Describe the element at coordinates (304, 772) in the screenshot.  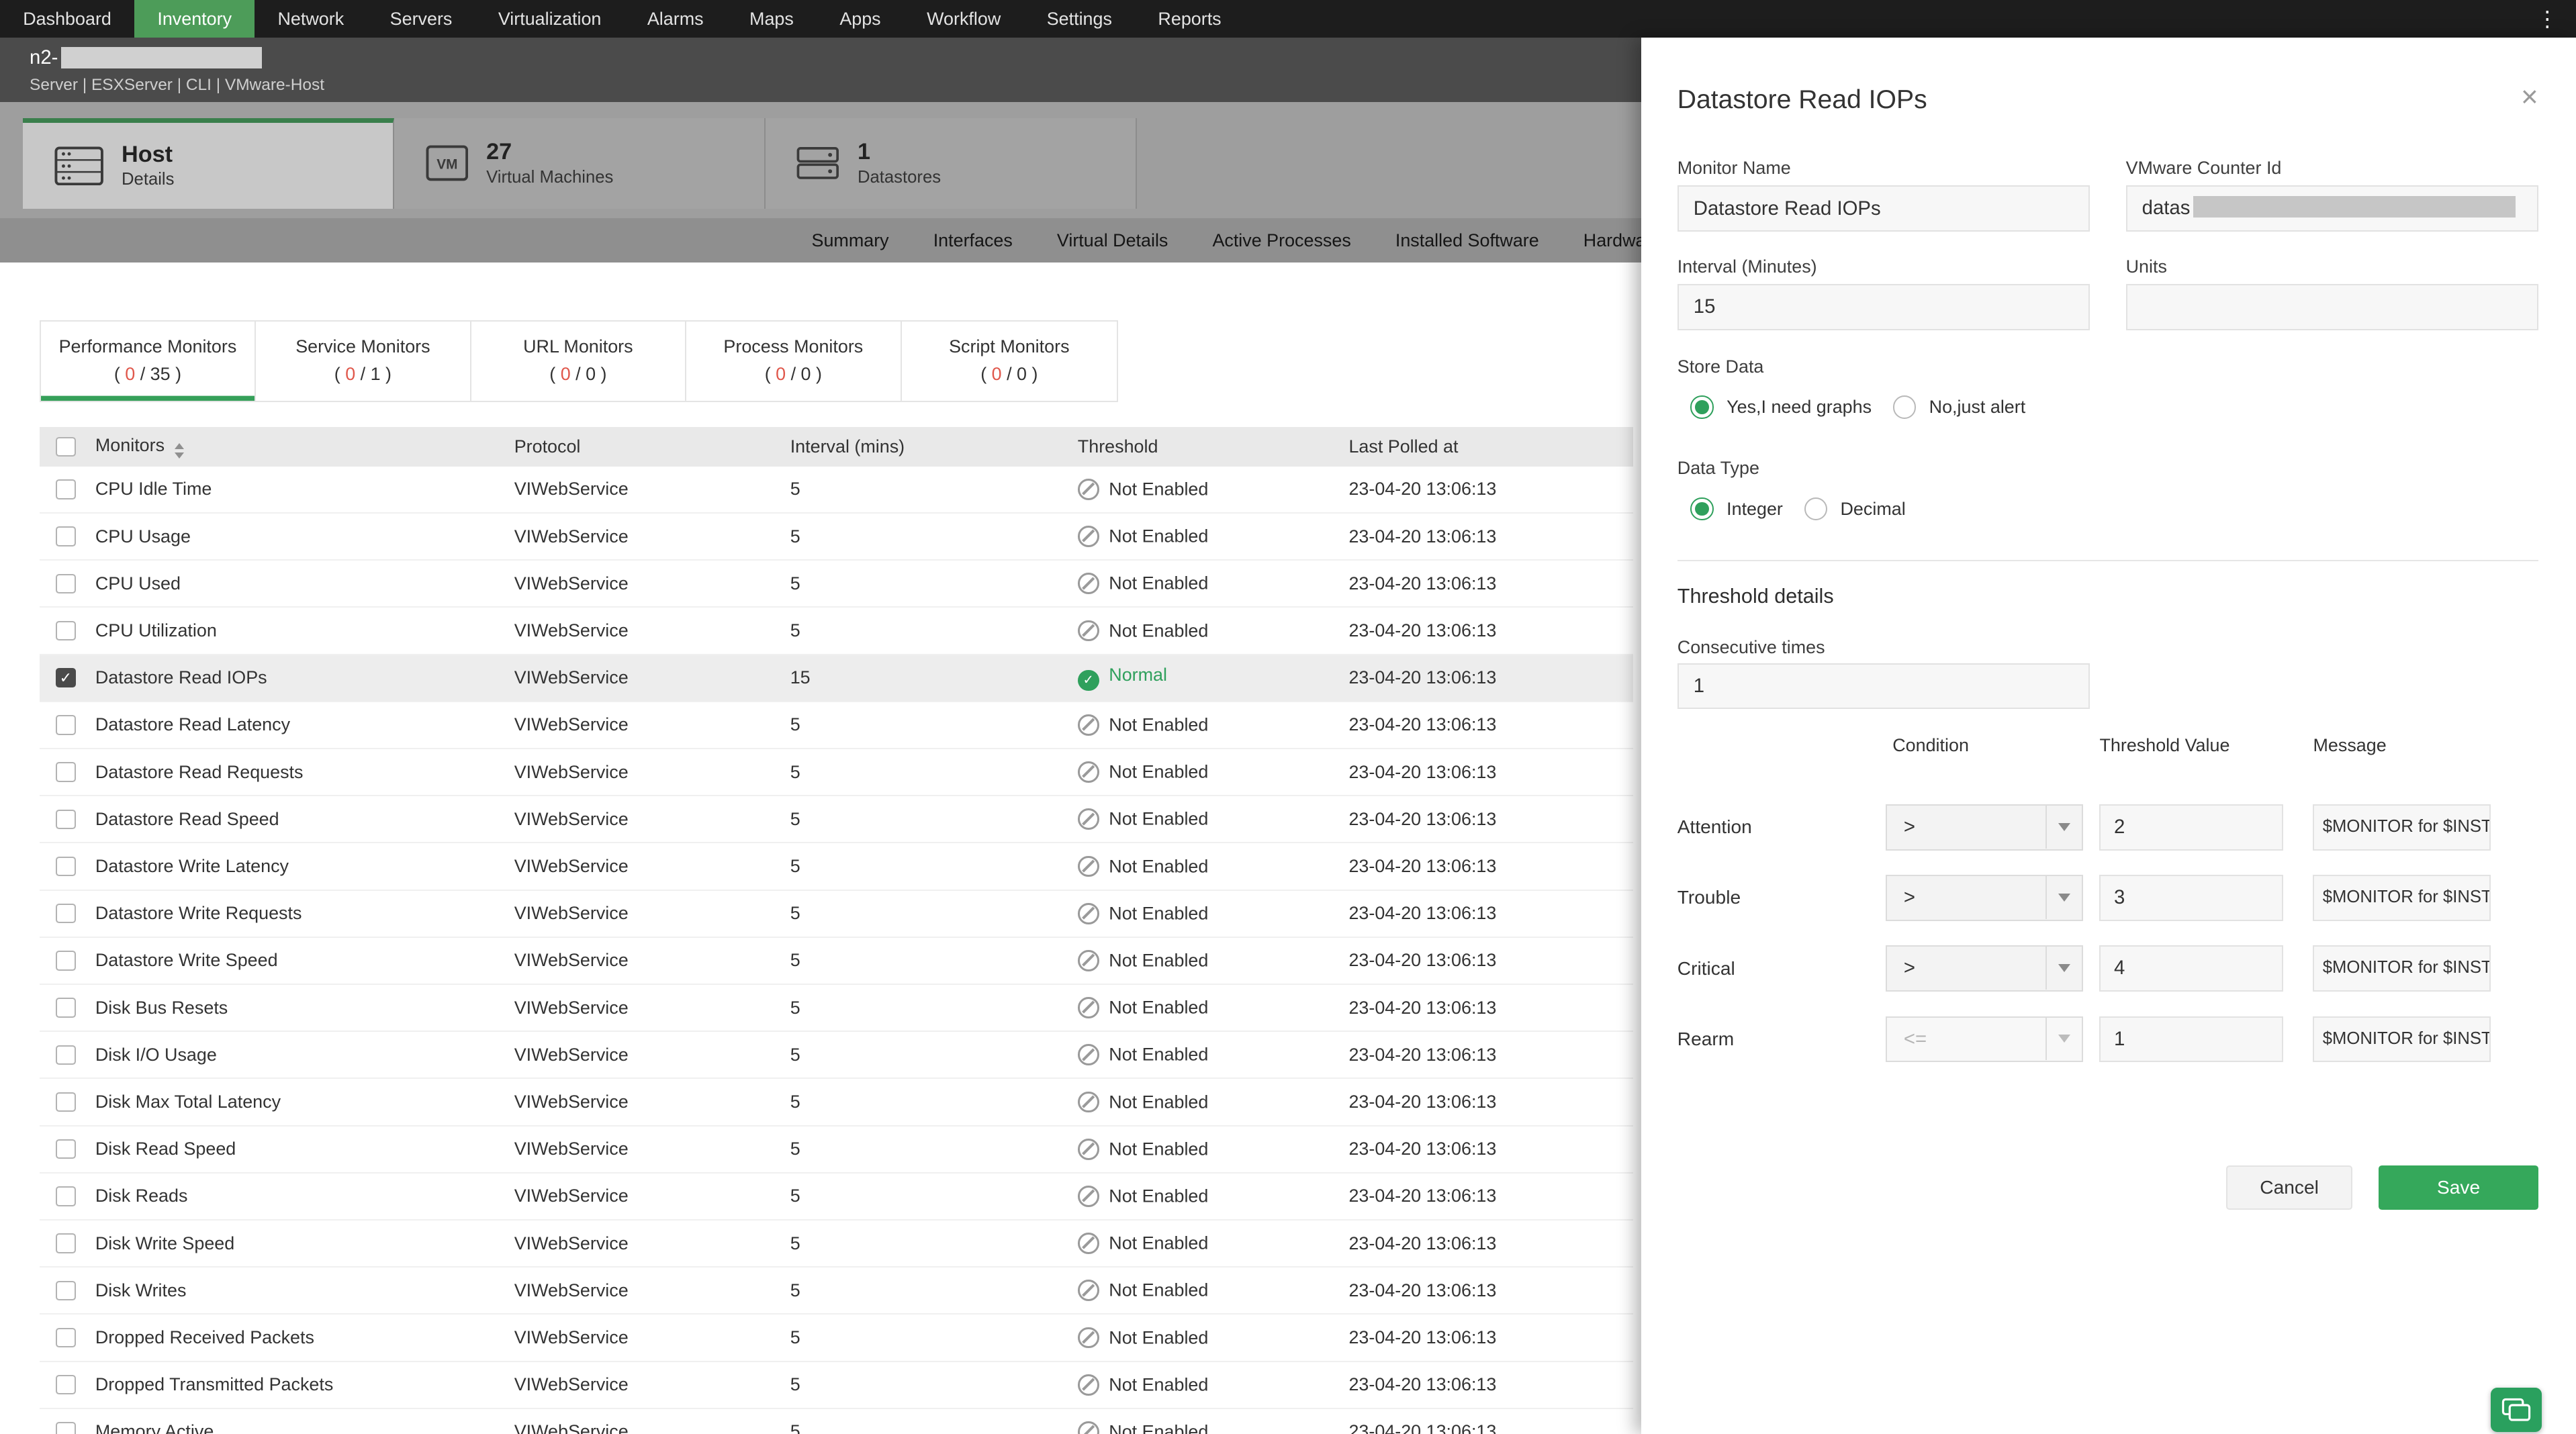
I see `monitor-name: Datastore Read Requests` at that location.